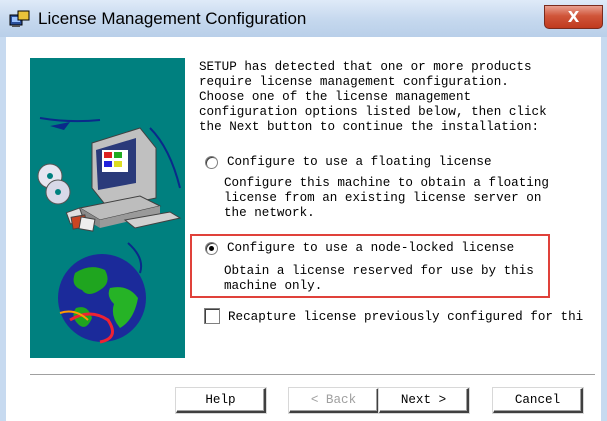  What do you see at coordinates (109, 230) in the screenshot?
I see `computer-globe-illustration` at bounding box center [109, 230].